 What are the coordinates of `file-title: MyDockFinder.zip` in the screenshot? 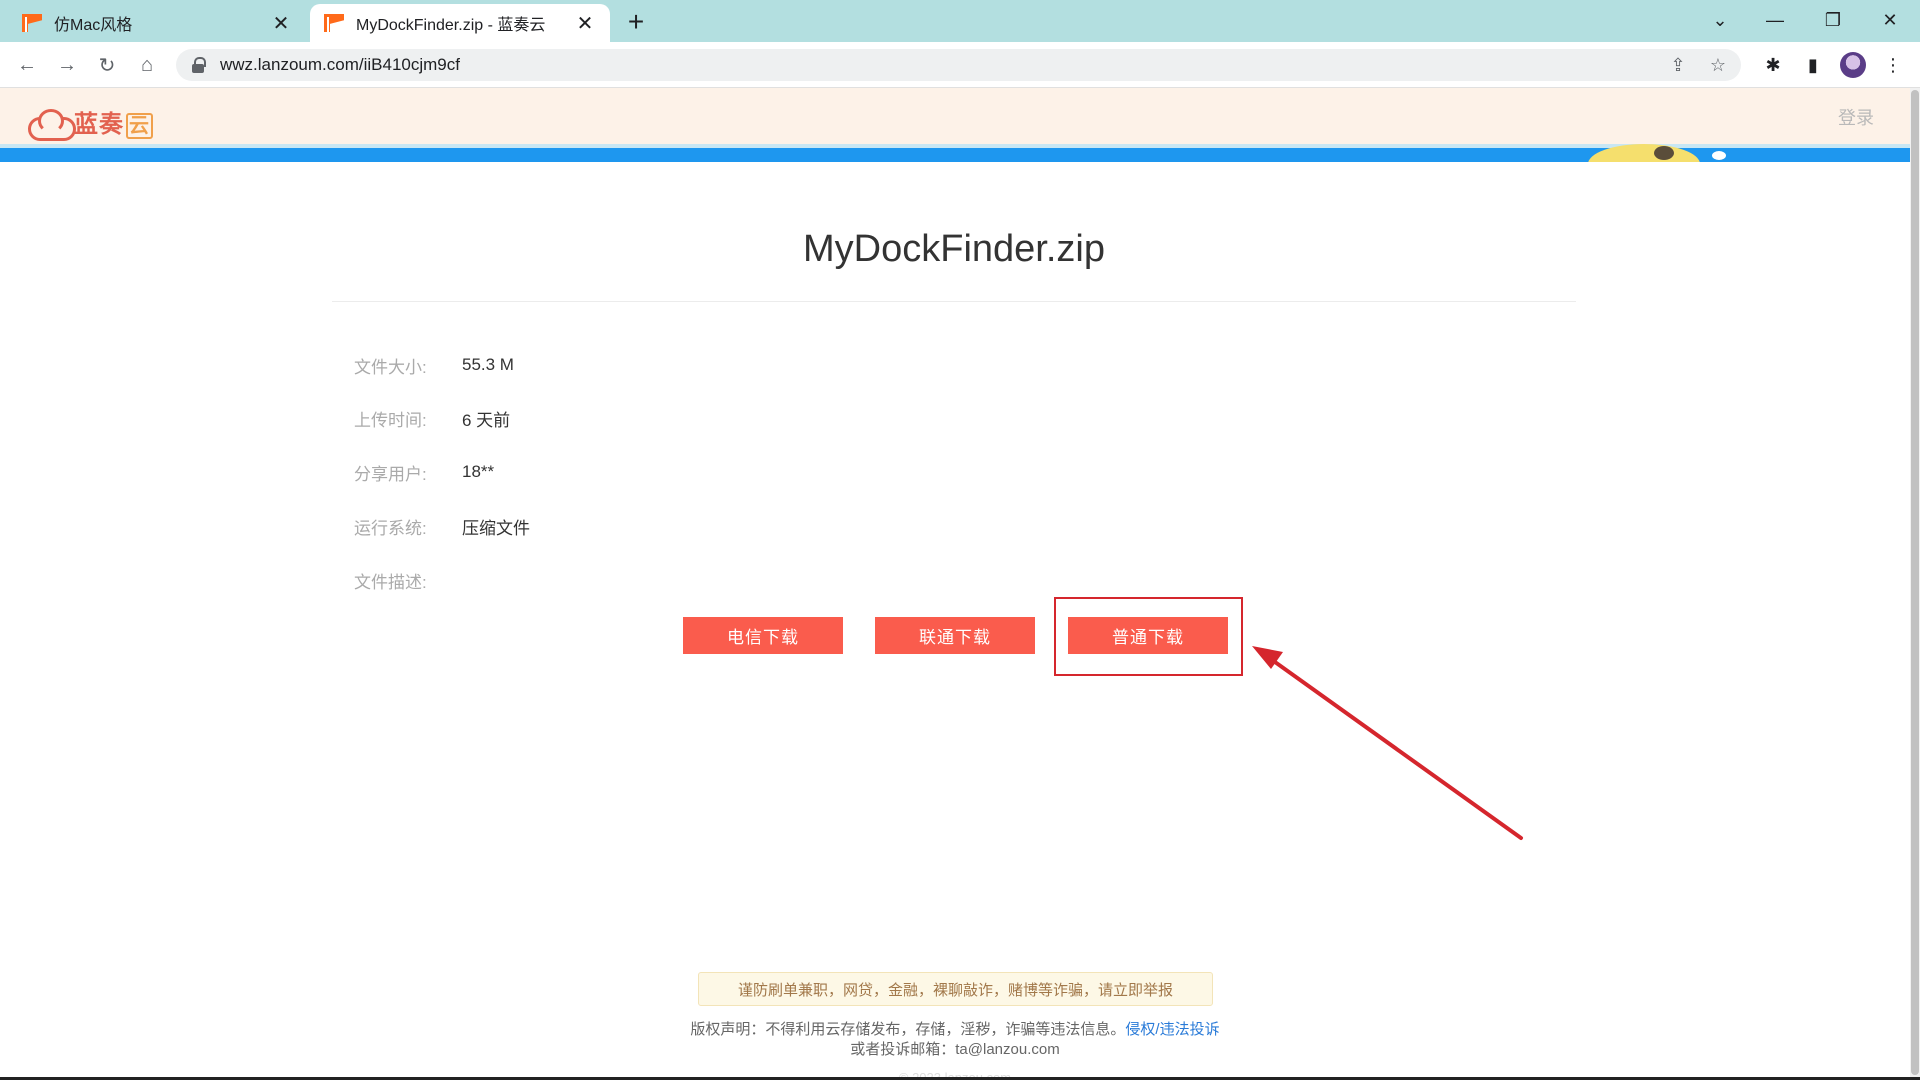 It's located at (954, 249).